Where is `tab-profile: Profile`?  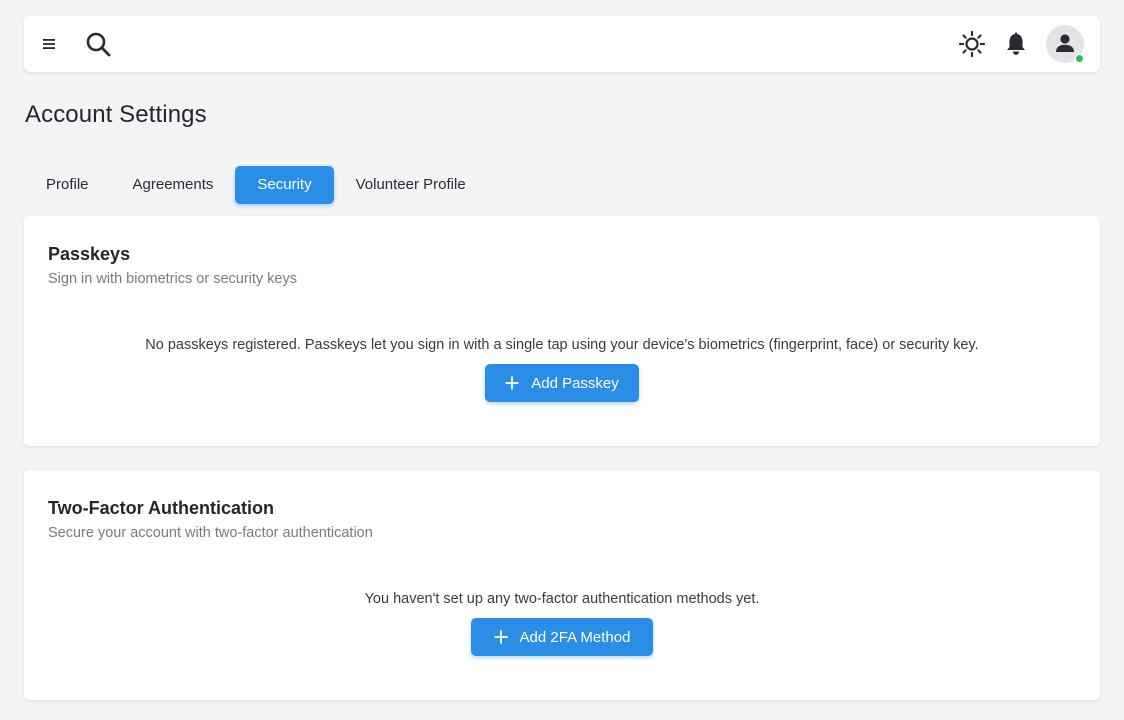
tab-profile: Profile is located at coordinates (67, 185).